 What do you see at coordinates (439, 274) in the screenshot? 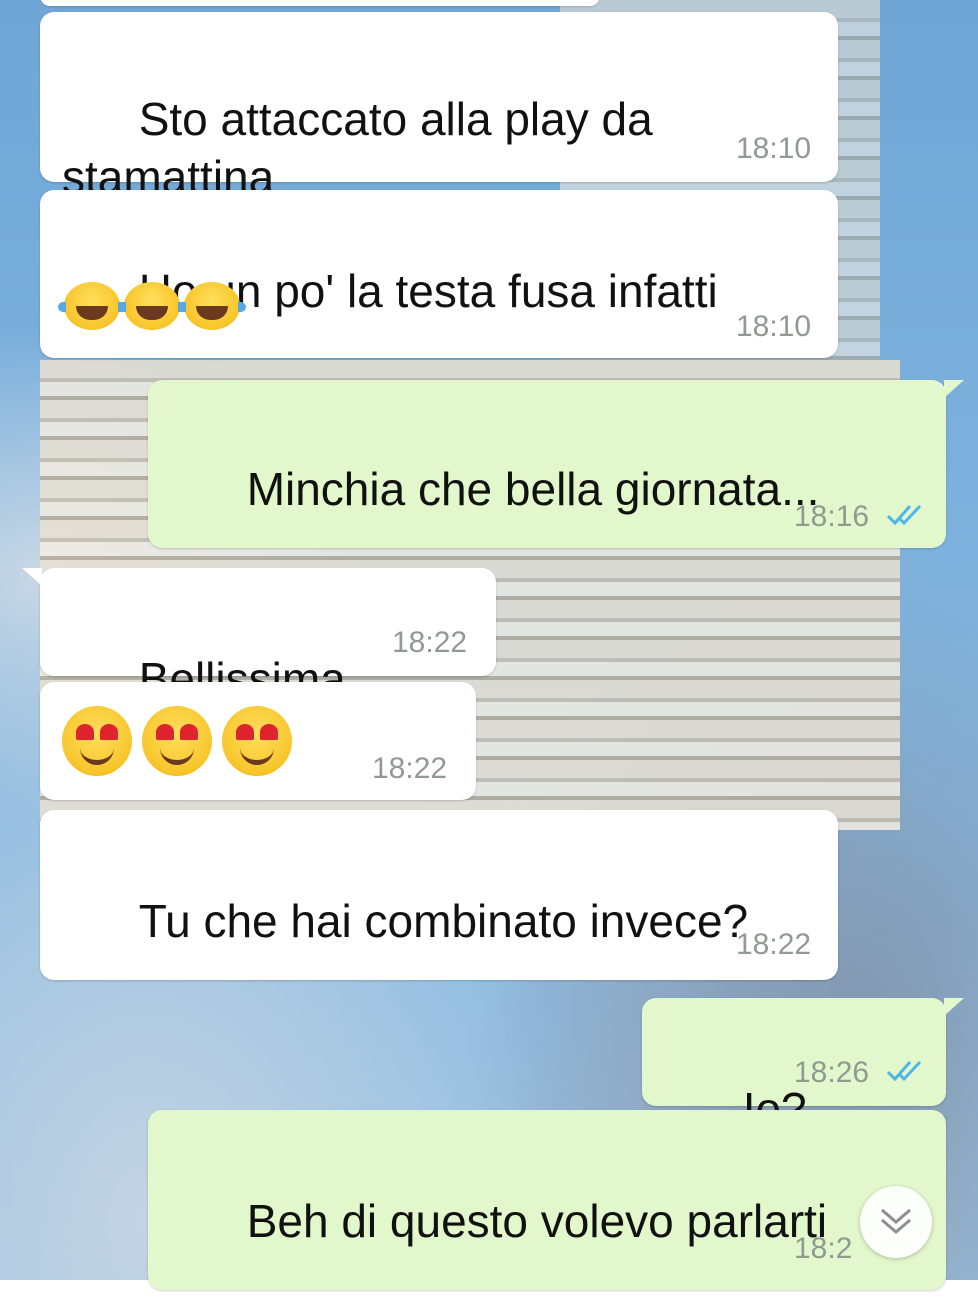
I see `incoming-message: Ho un po' la testa fusa infatti 18:10` at bounding box center [439, 274].